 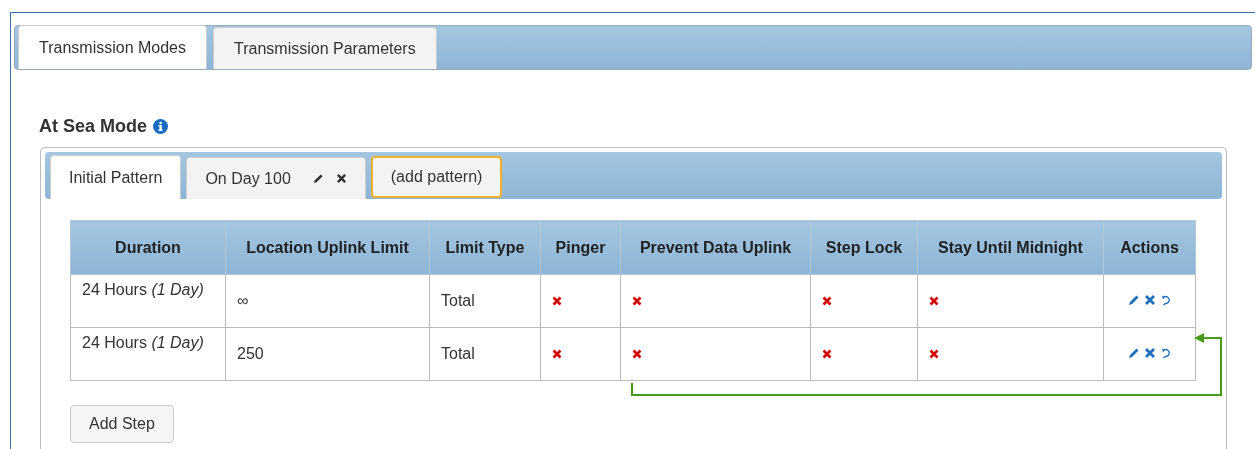 What do you see at coordinates (325, 48) in the screenshot?
I see `tab: Transmission Parameters` at bounding box center [325, 48].